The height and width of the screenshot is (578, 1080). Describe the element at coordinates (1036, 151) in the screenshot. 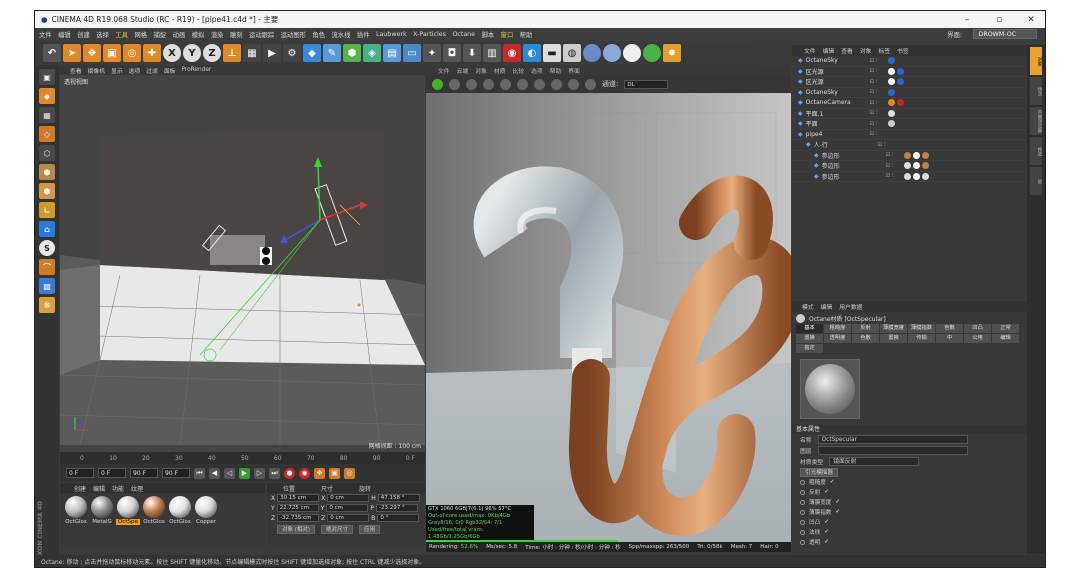

I see `right-side-tab: 构造` at that location.